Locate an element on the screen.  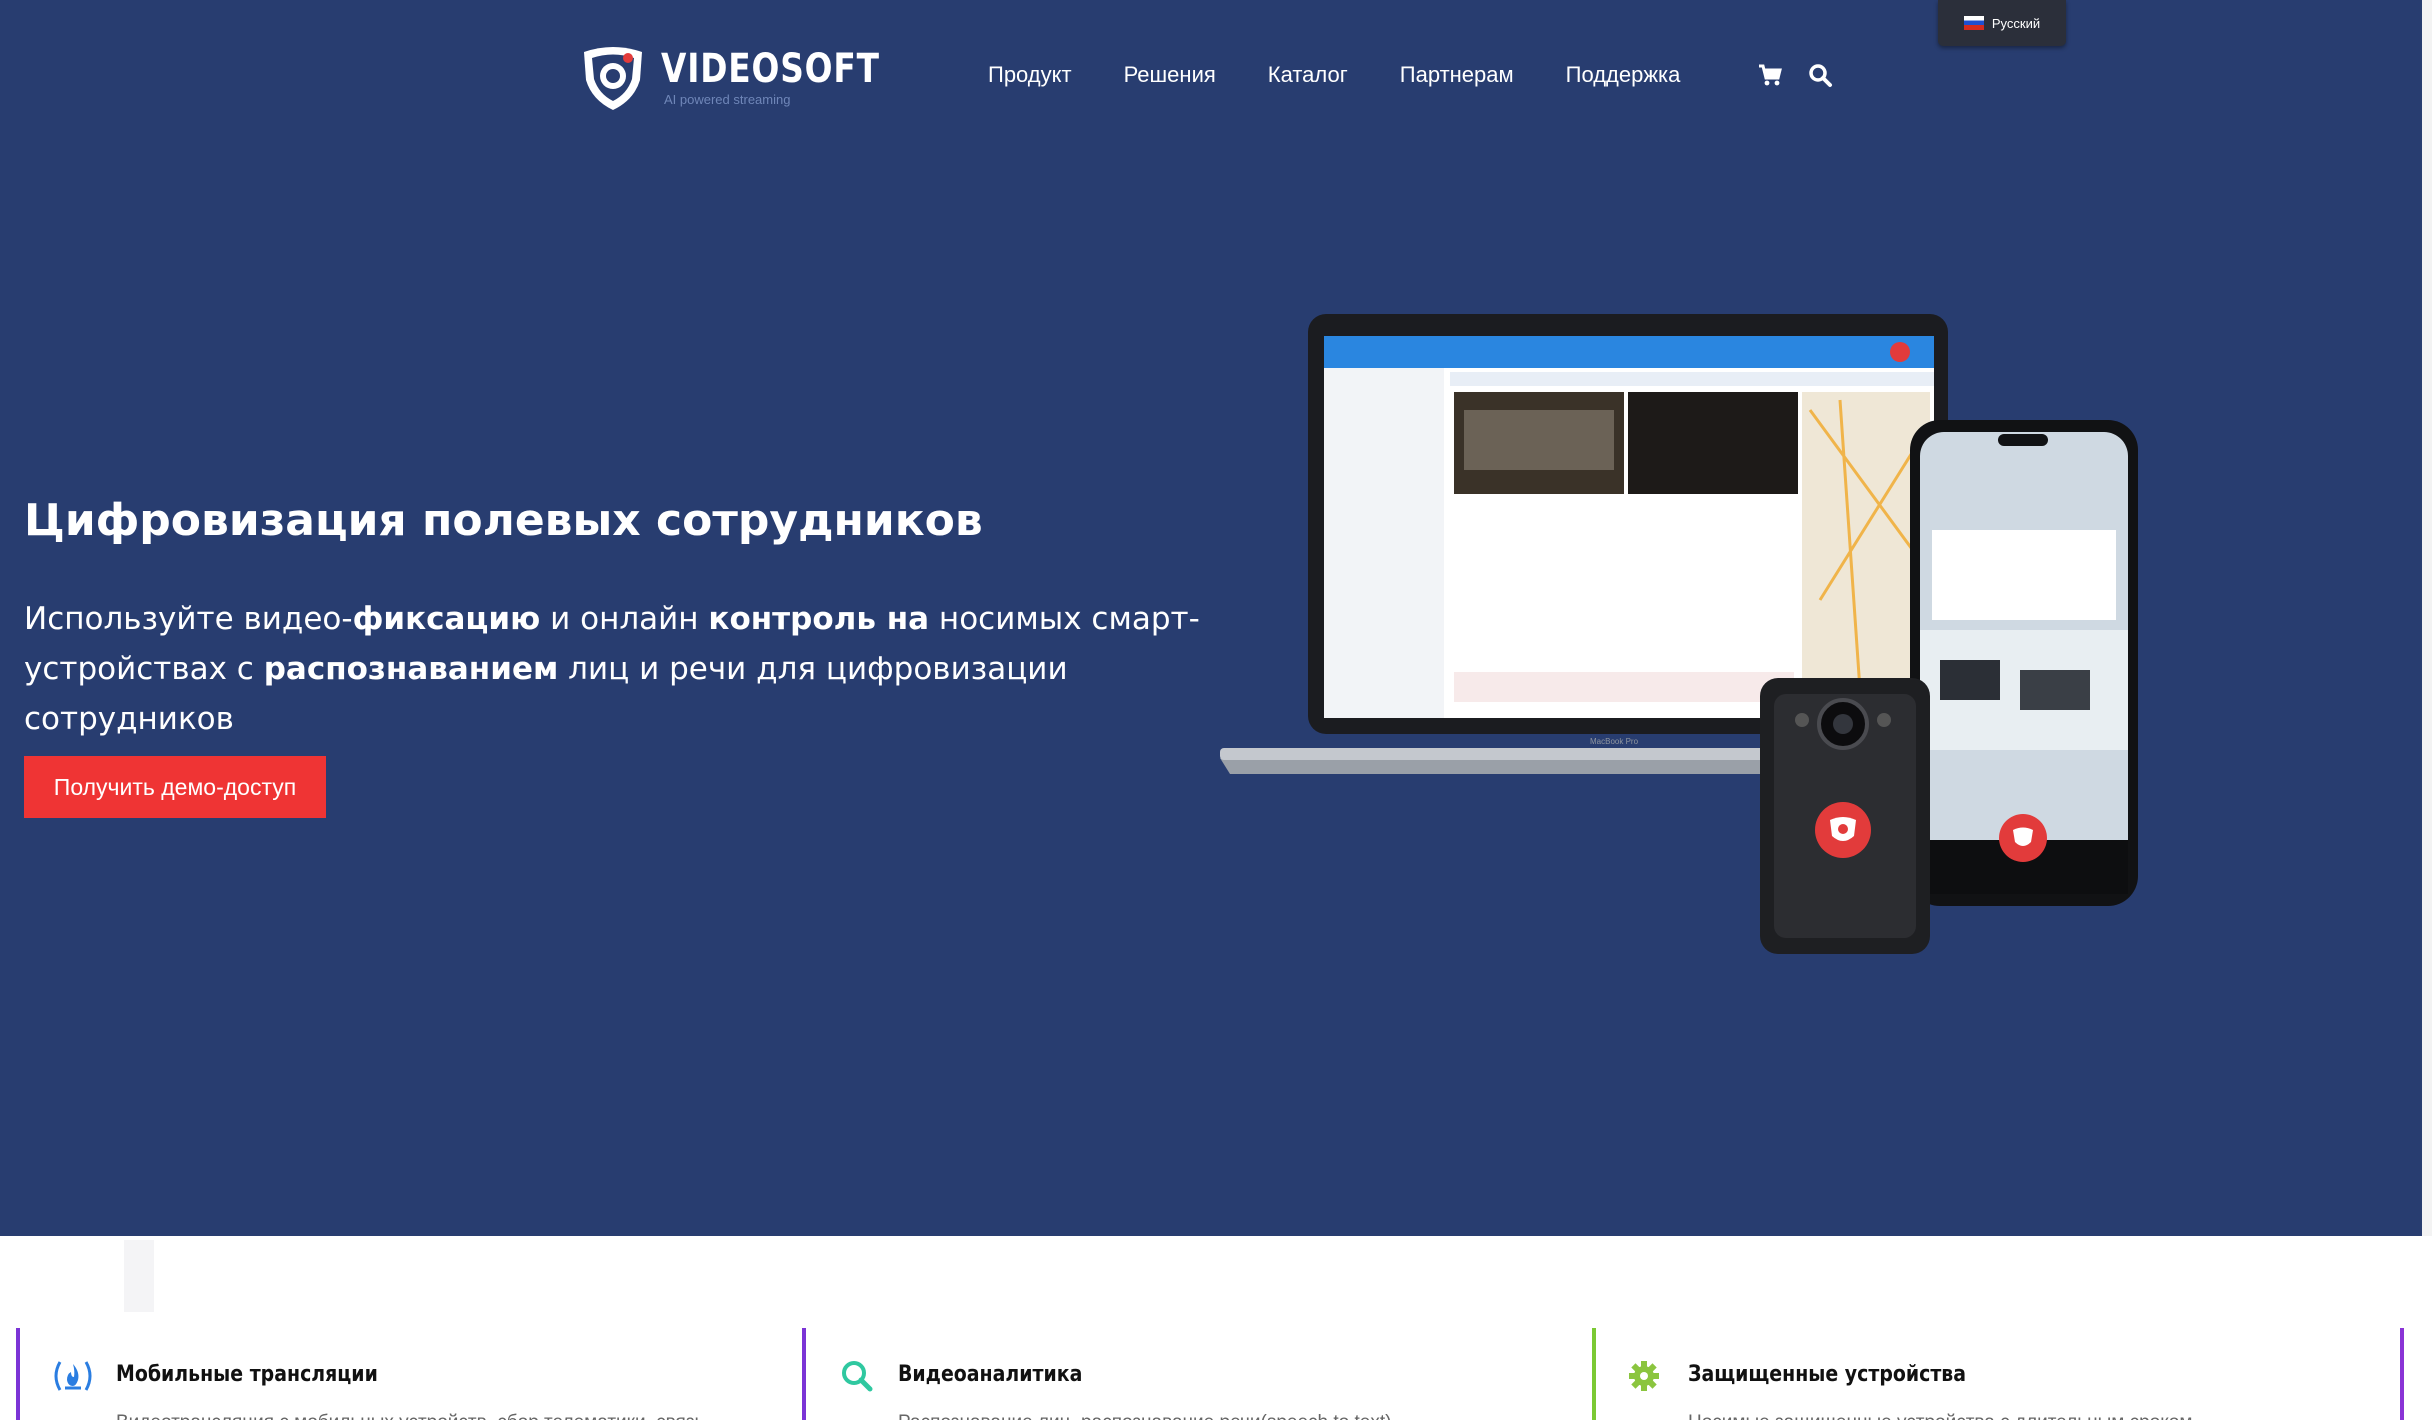
phone-image is located at coordinates (2024, 663).